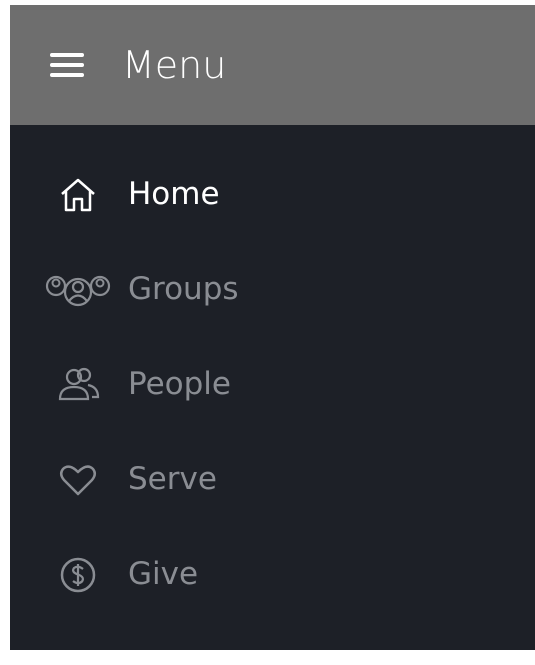 The width and height of the screenshot is (535, 665). Describe the element at coordinates (272, 289) in the screenshot. I see `menu-item: Groups` at that location.